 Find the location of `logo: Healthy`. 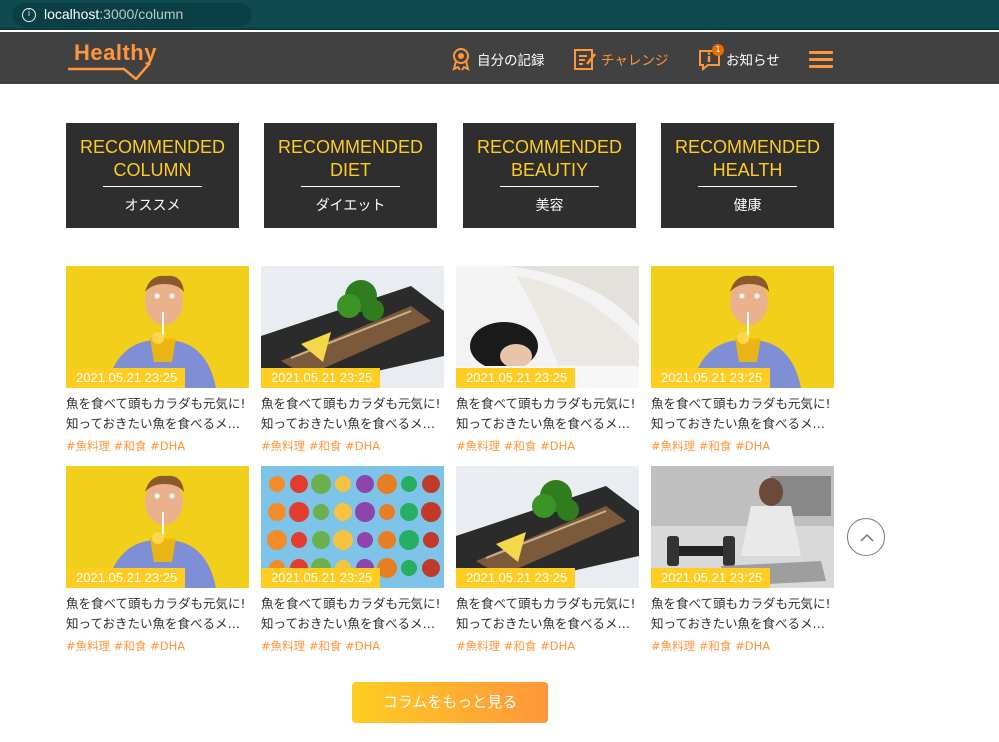

logo: Healthy is located at coordinates (112, 60).